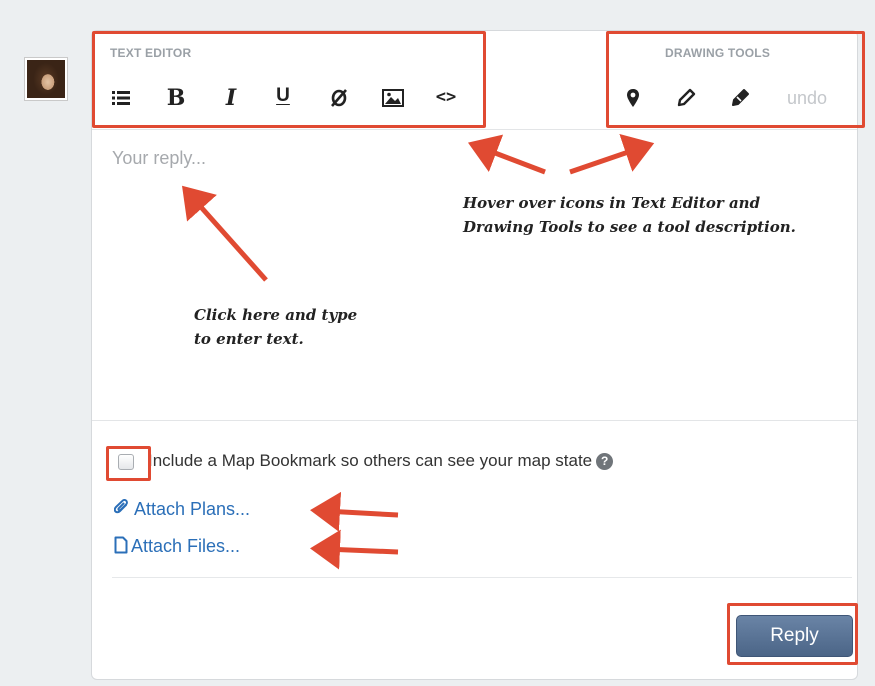 This screenshot has height=686, width=875. Describe the element at coordinates (612, 154) in the screenshot. I see `arrow-to-drawing-tools` at that location.